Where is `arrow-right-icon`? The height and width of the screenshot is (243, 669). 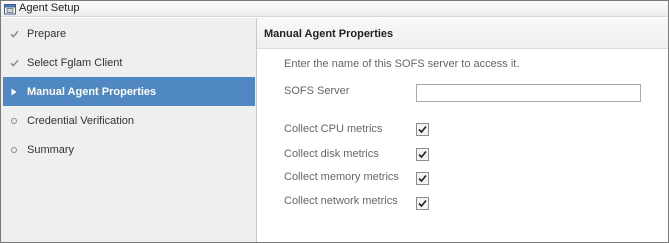
arrow-right-icon is located at coordinates (14, 92).